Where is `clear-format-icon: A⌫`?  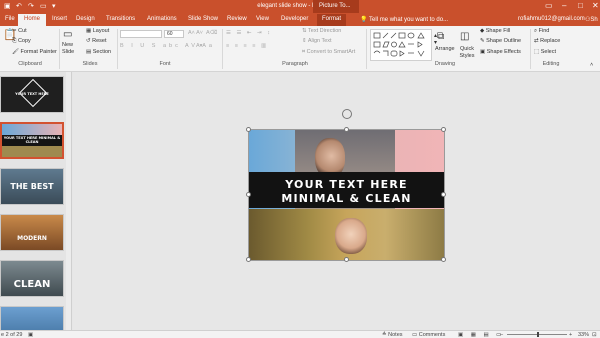 clear-format-icon: A⌫ is located at coordinates (211, 33).